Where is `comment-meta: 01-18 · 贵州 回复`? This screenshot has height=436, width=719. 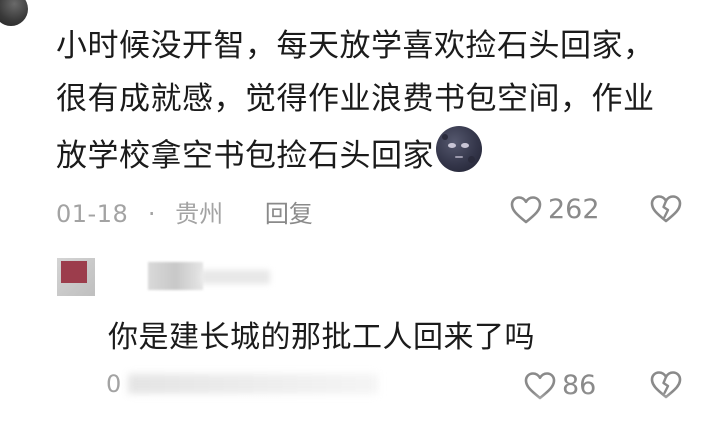
comment-meta: 01-18 · 贵州 回复 is located at coordinates (184, 211).